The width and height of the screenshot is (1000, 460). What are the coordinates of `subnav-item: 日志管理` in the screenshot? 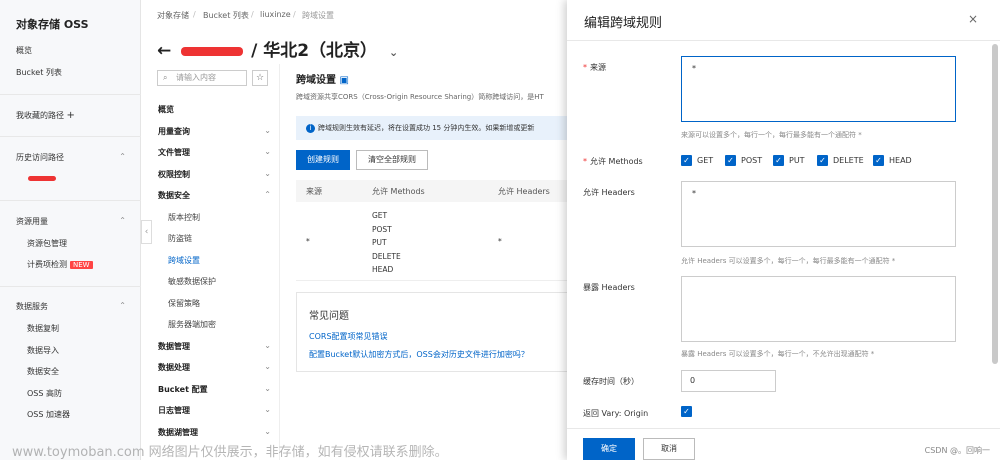 It's located at (174, 410).